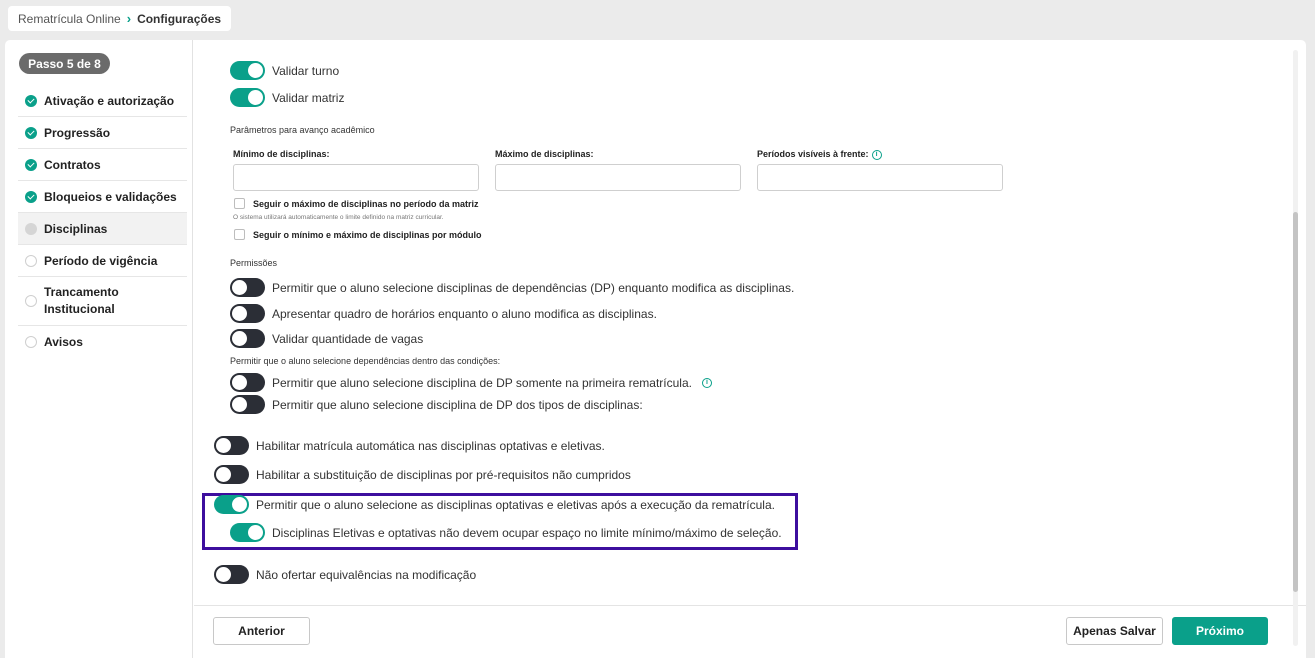 The width and height of the screenshot is (1315, 658). I want to click on sidebar-item-label: Período de vigência, so click(101, 260).